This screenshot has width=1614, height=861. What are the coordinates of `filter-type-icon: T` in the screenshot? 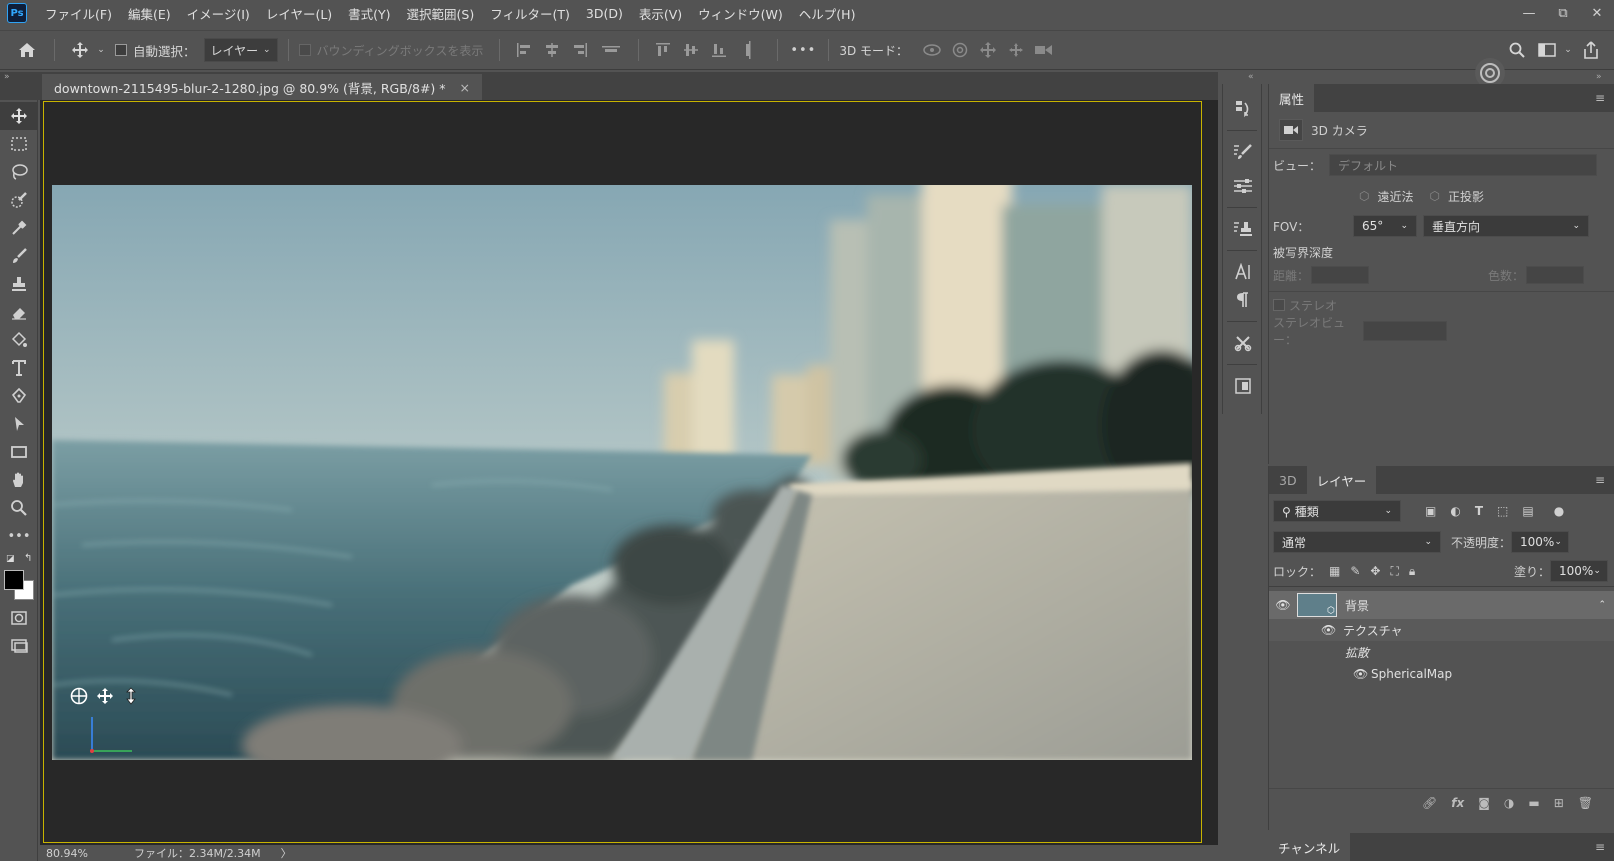 It's located at (1479, 511).